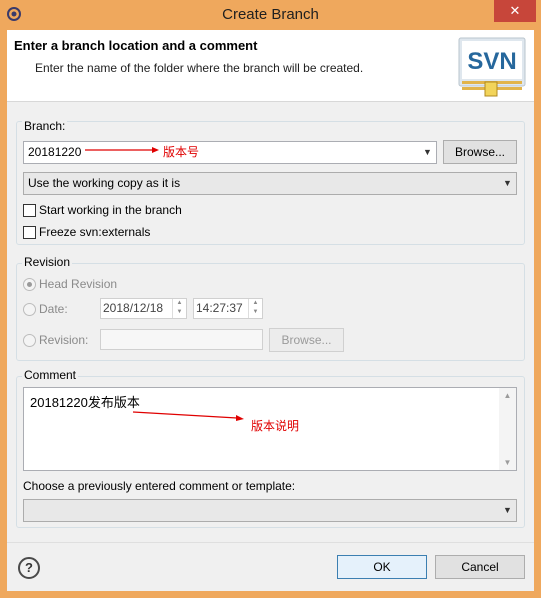  I want to click on branch-group-label: Branch:, so click(45, 126).